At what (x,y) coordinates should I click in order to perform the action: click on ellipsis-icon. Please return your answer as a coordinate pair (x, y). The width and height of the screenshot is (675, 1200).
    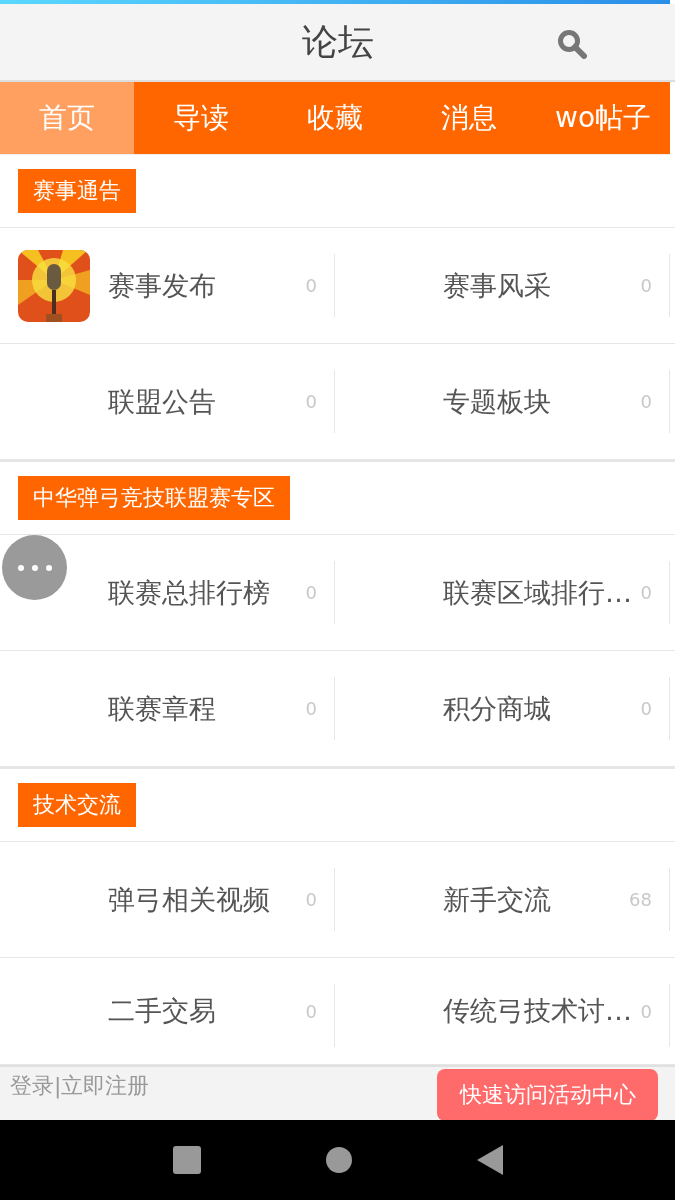
    Looking at the image, I should click on (34, 567).